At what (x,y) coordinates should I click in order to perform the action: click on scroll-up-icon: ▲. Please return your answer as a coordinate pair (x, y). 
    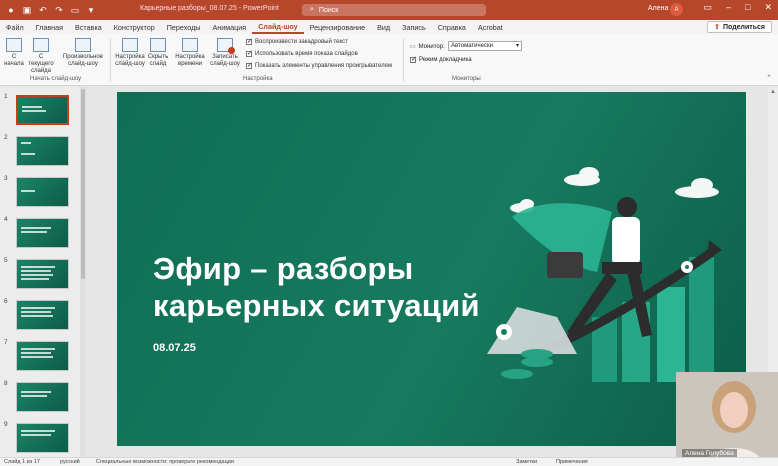
    Looking at the image, I should click on (773, 92).